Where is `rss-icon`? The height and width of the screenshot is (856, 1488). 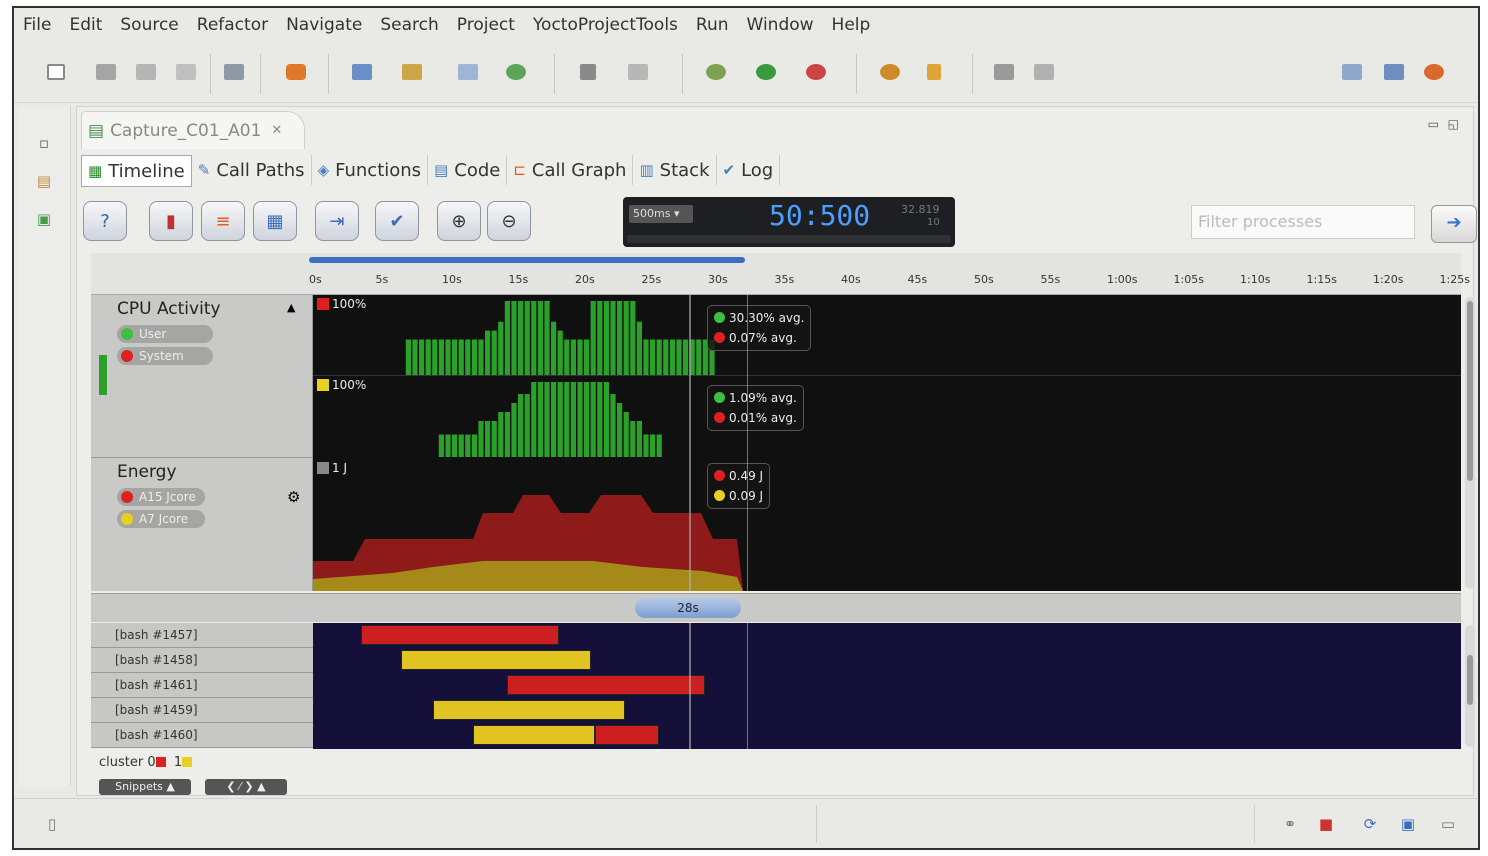 rss-icon is located at coordinates (296, 72).